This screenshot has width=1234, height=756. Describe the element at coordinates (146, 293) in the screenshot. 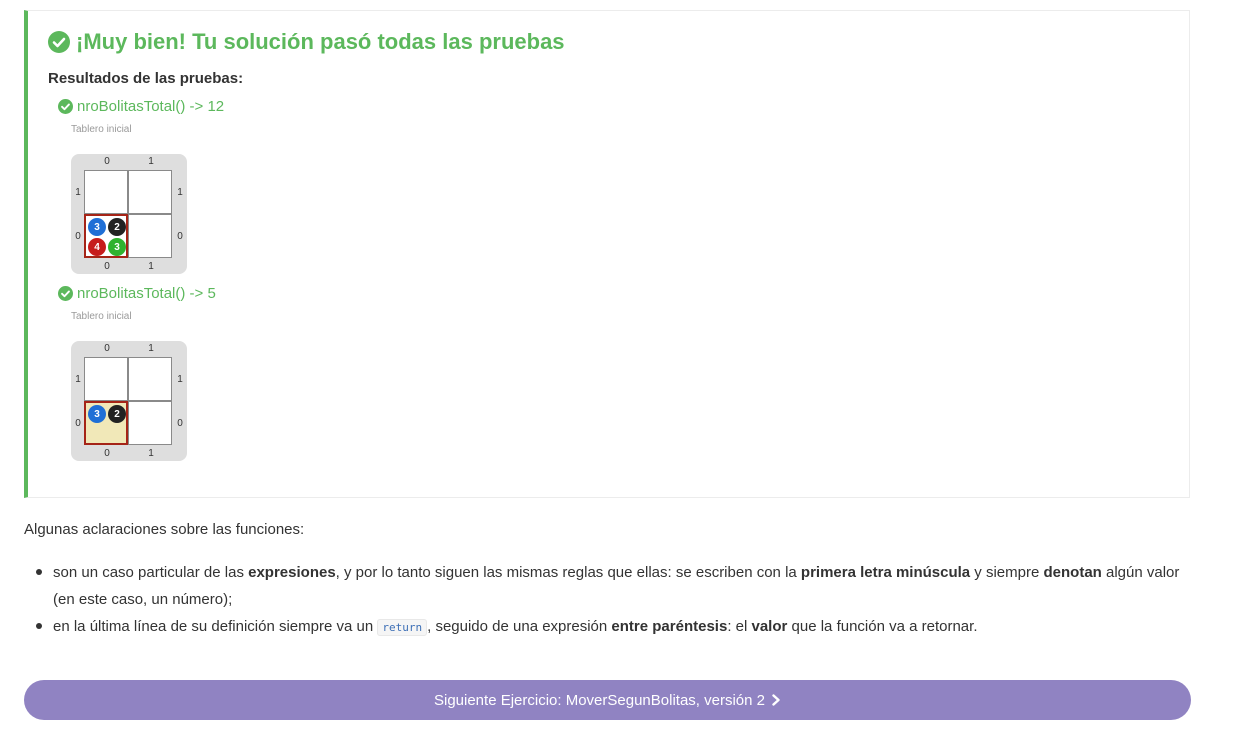

I see `test-label: nroBolitasTotal() -> 5` at that location.